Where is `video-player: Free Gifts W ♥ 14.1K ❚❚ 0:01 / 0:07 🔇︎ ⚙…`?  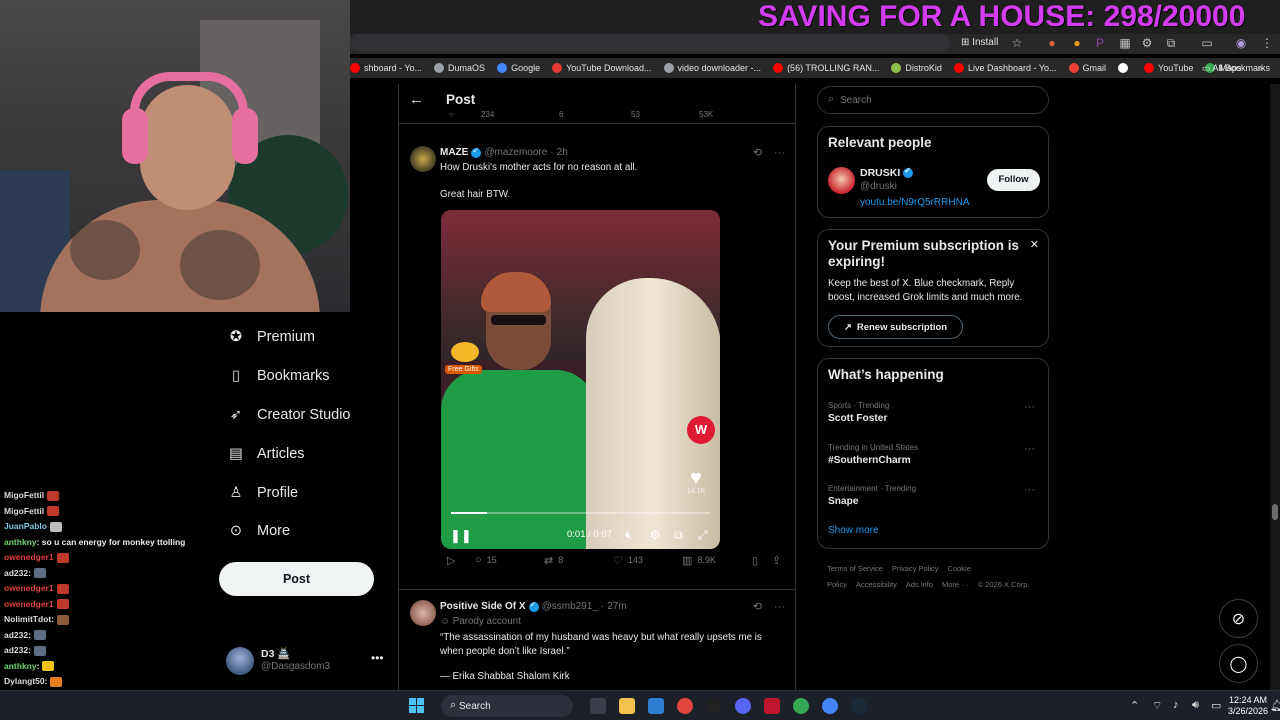
video-player: Free Gifts W ♥ 14.1K ❚❚ 0:01 / 0:07 🔇︎ ⚙… is located at coordinates (580, 379).